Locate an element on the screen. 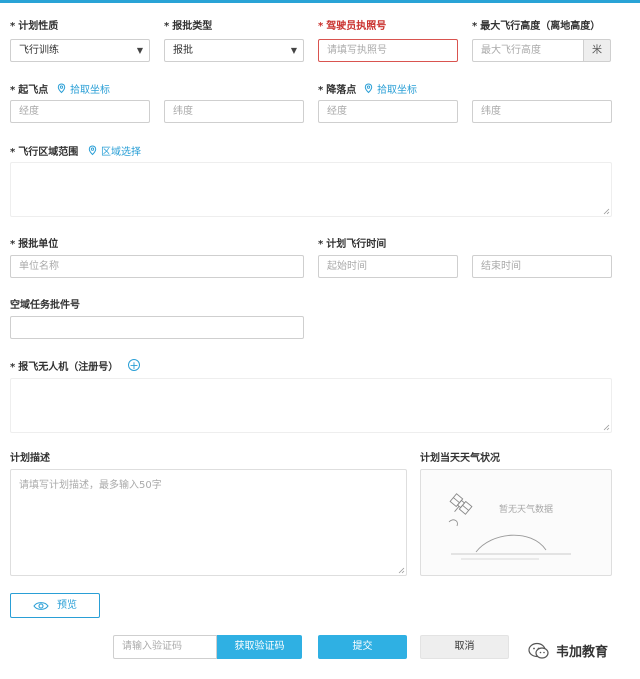  preview-button: 预览 is located at coordinates (55, 605).